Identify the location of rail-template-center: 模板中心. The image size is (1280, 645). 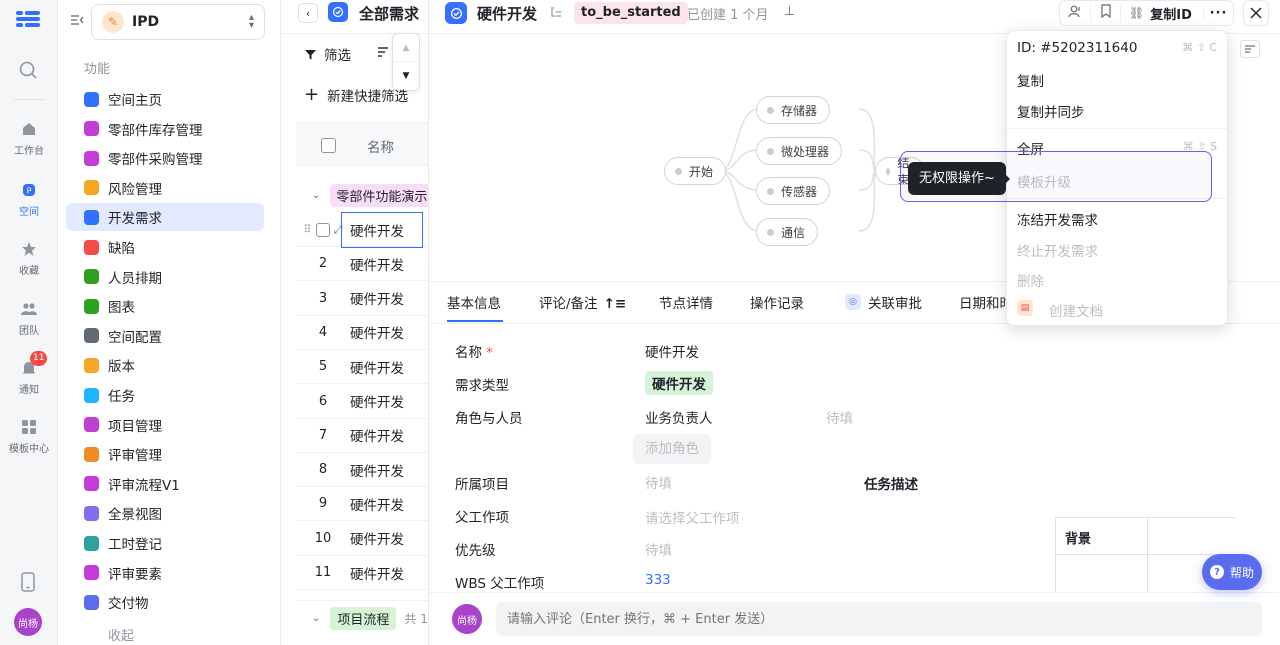
(29, 436).